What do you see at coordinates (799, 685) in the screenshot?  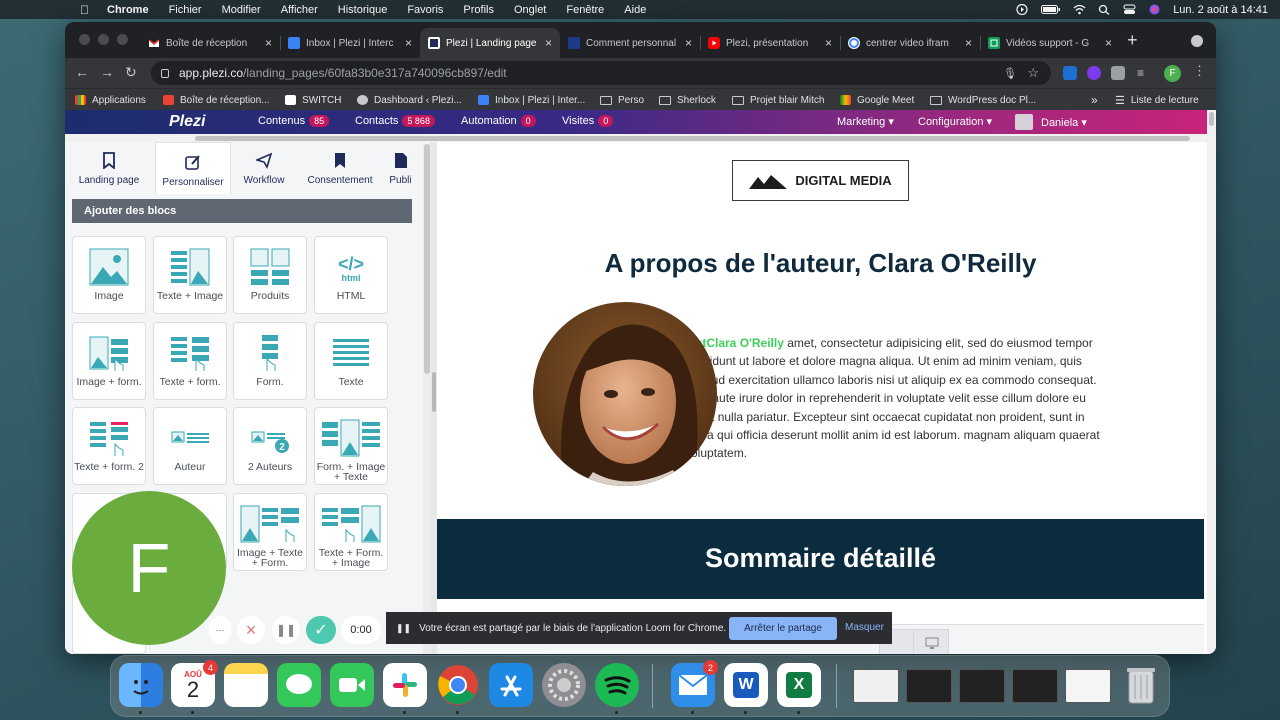 I see `excel-icon: X` at bounding box center [799, 685].